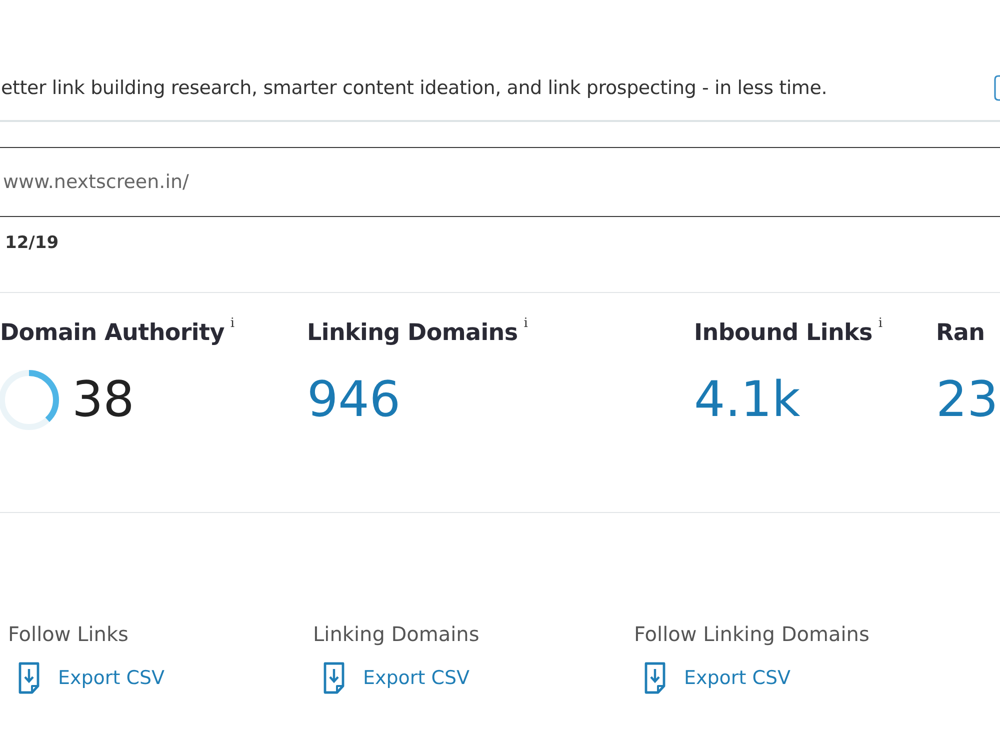 This screenshot has height=750, width=1000. Describe the element at coordinates (354, 400) in the screenshot. I see `metric-value: 946` at that location.